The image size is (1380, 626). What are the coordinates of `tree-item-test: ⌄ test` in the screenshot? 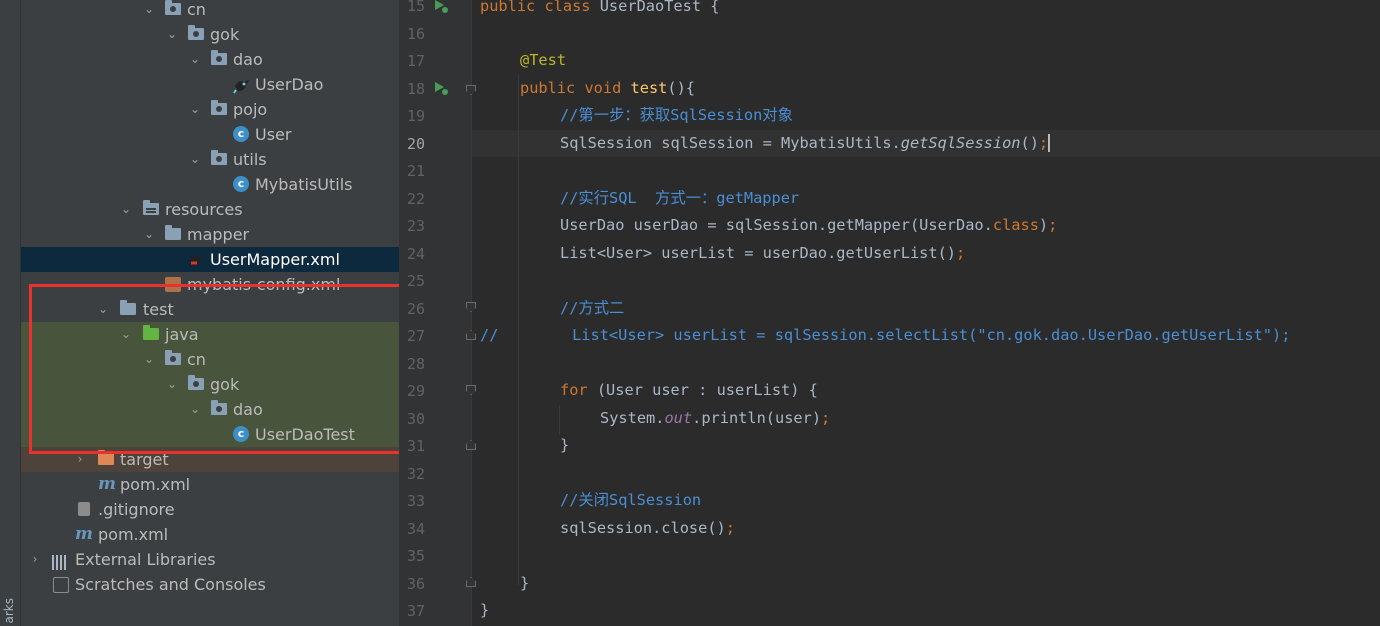 It's located at (210, 309).